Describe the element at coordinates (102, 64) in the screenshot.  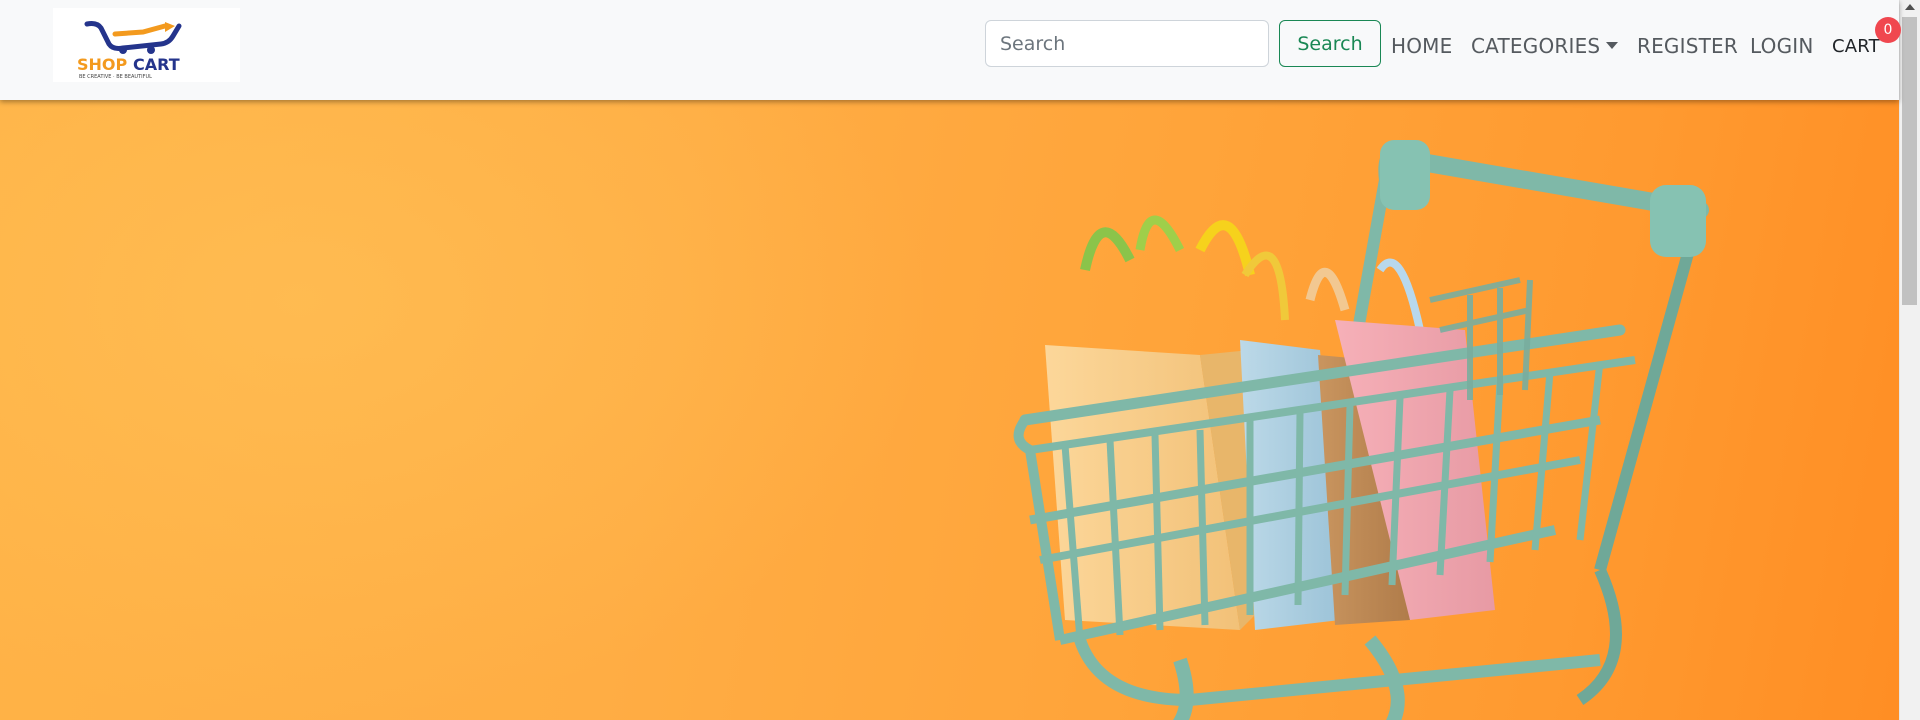
I see `svg-text: SHOP` at that location.